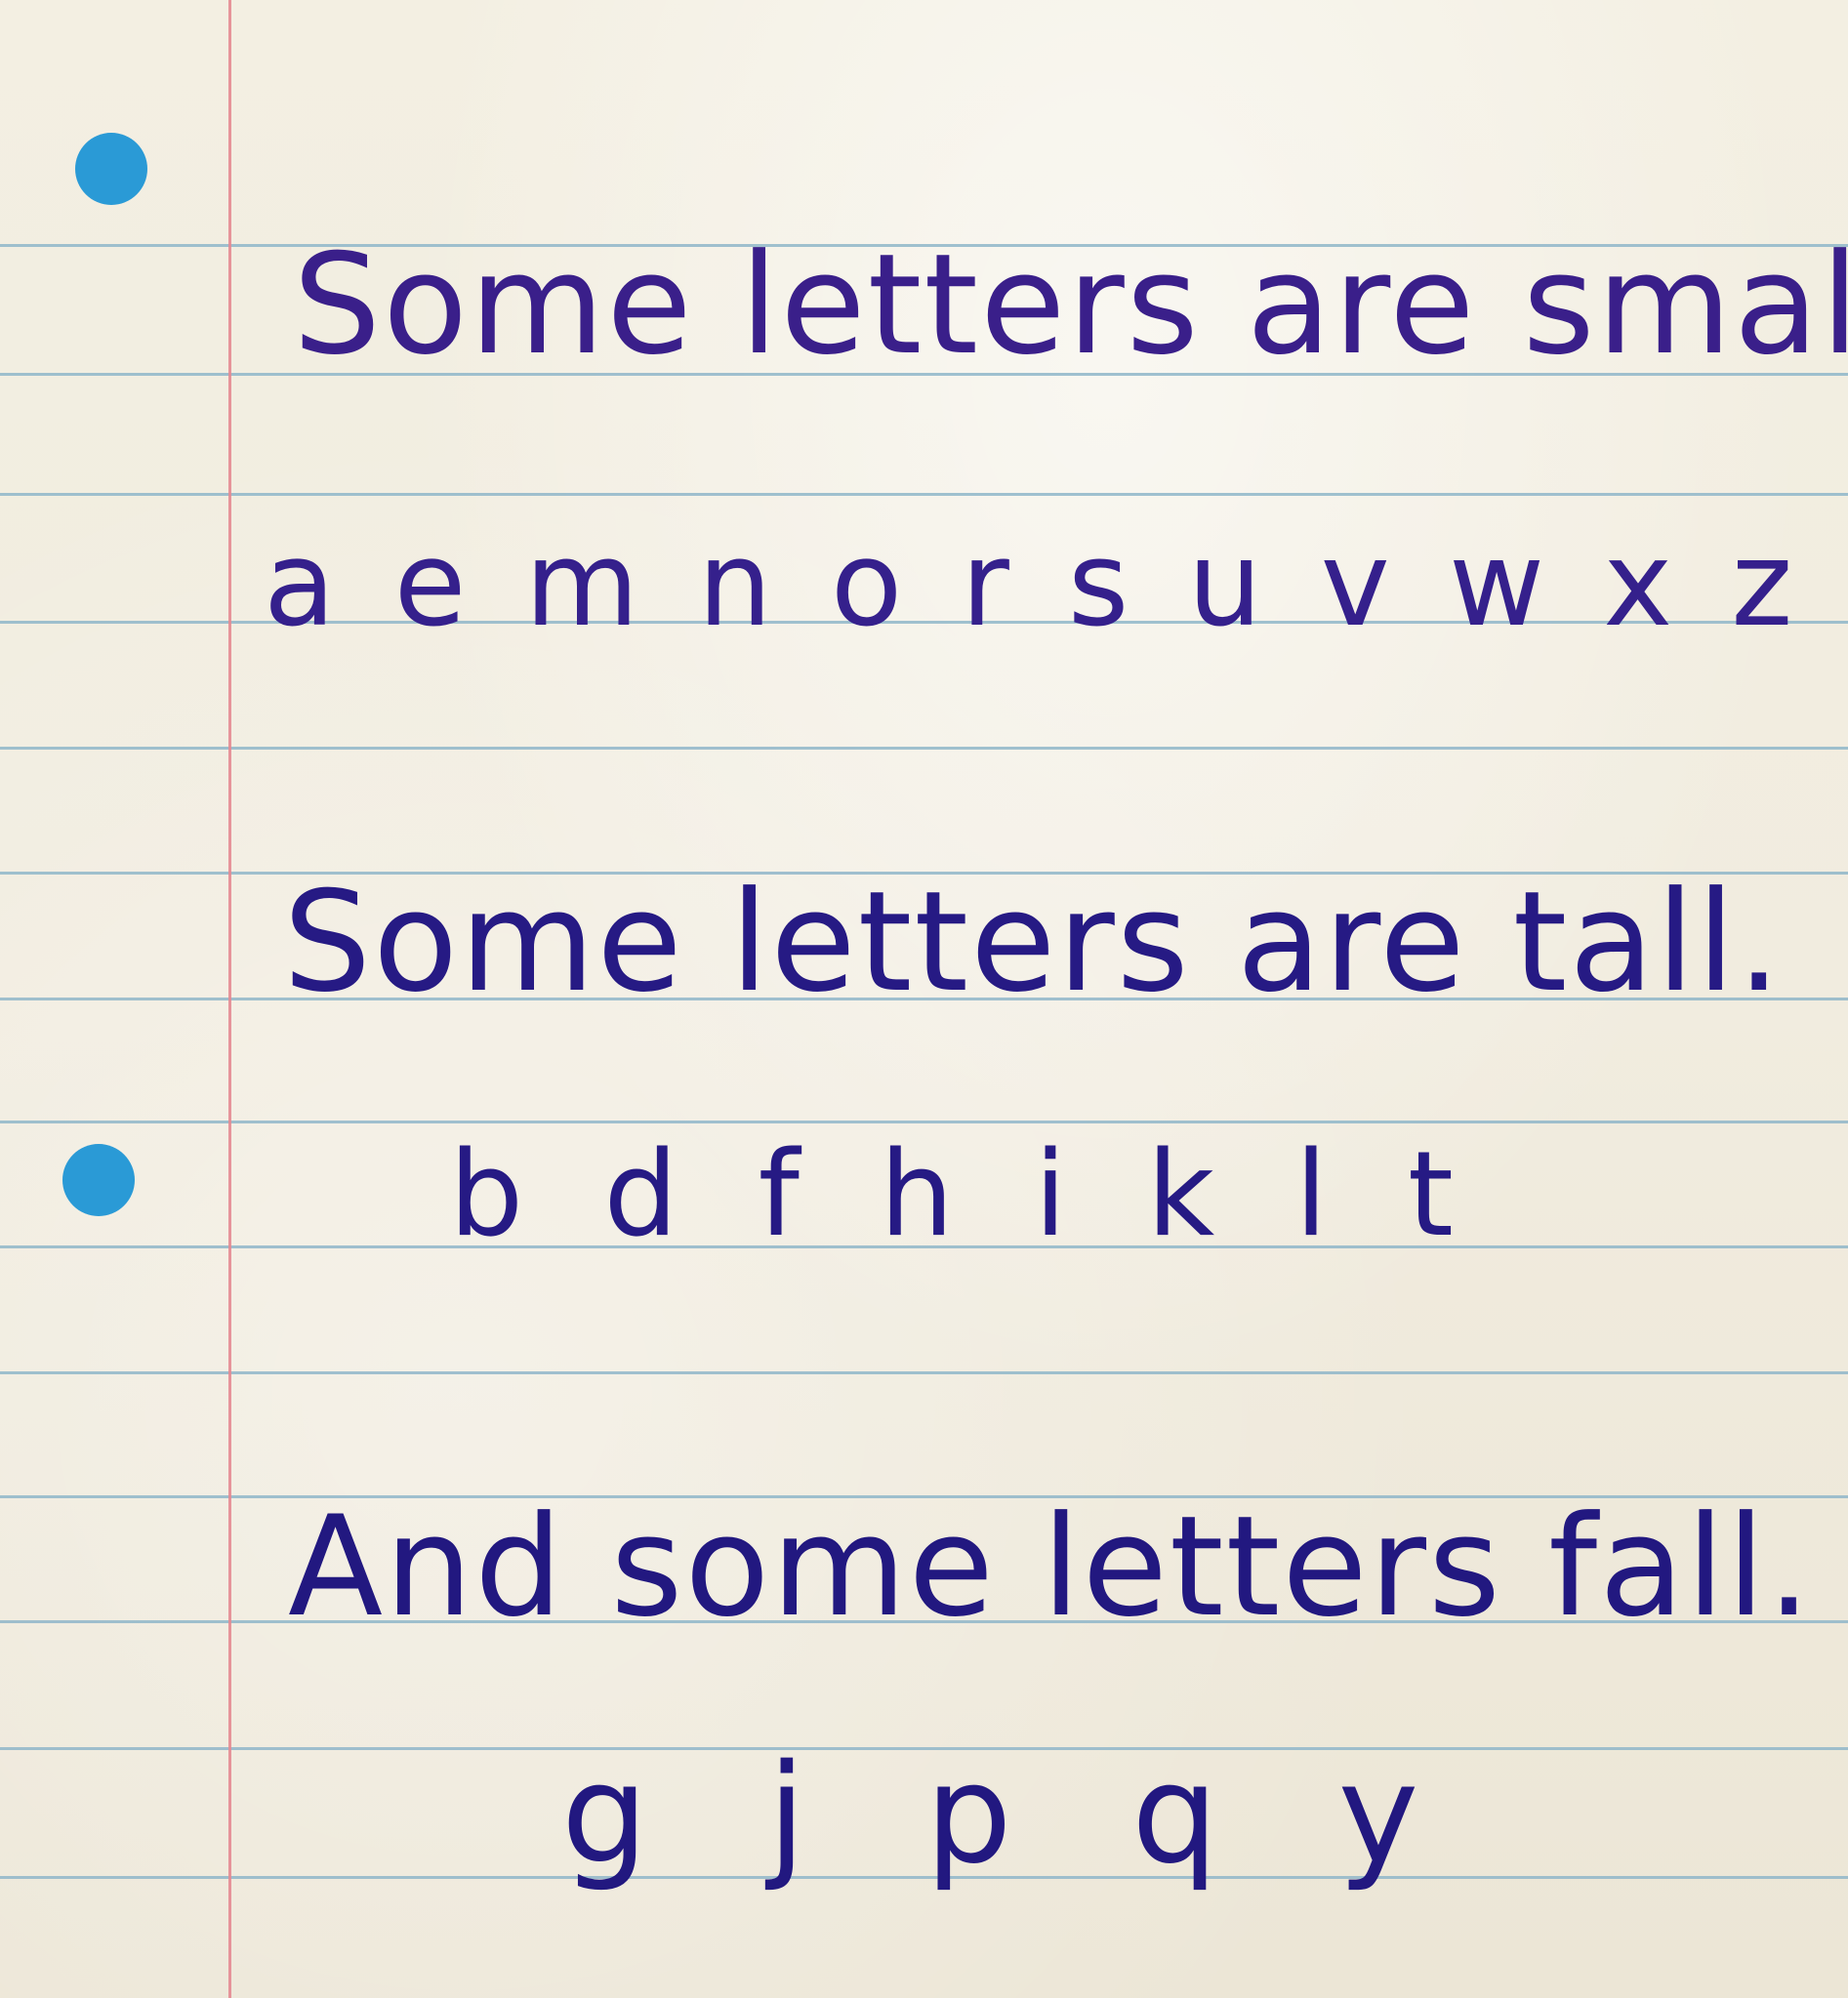 The image size is (1848, 1998). I want to click on falling-letters: g j p q y, so click(992, 1815).